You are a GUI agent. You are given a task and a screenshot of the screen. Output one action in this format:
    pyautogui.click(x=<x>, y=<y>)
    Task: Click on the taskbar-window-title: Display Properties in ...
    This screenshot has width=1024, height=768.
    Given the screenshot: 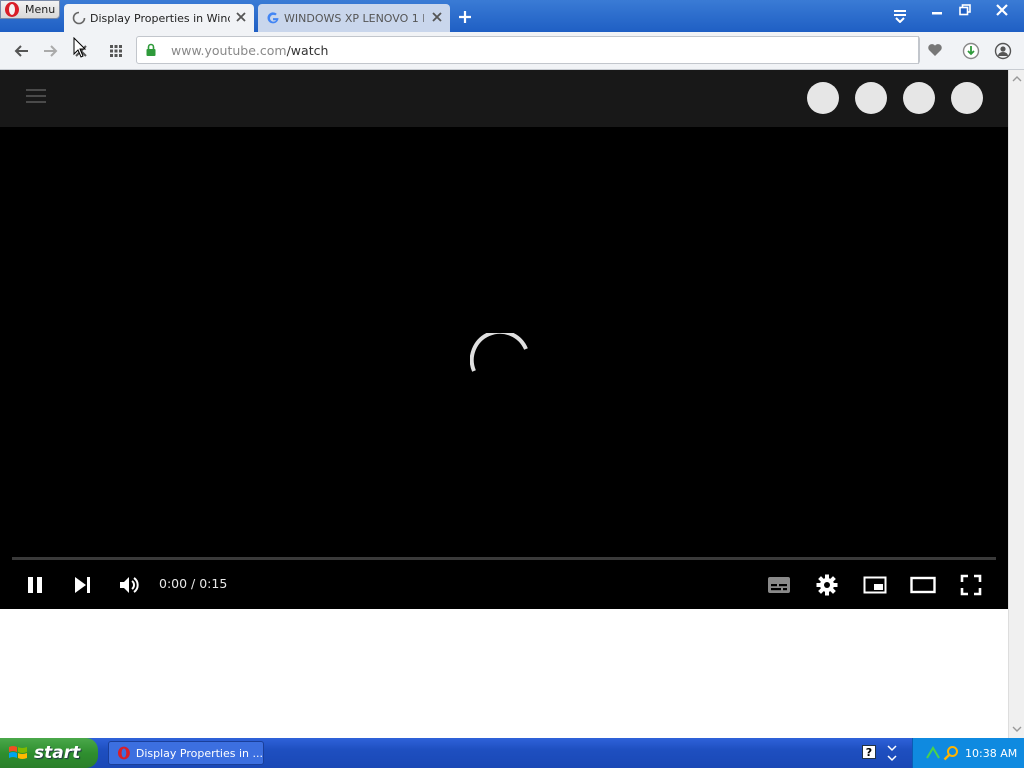 What is the action you would take?
    pyautogui.click(x=199, y=753)
    